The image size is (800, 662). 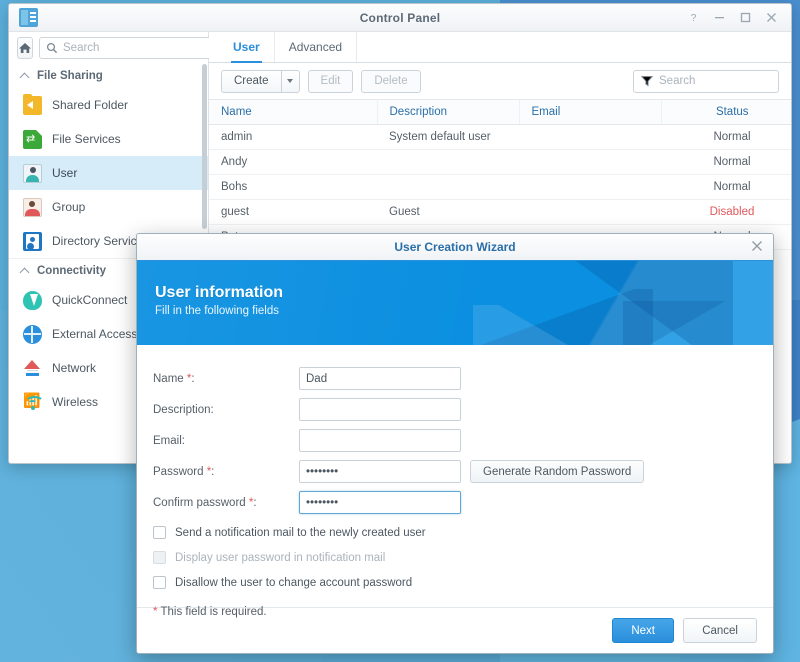 I want to click on sidebar-item-label: User, so click(x=65, y=173).